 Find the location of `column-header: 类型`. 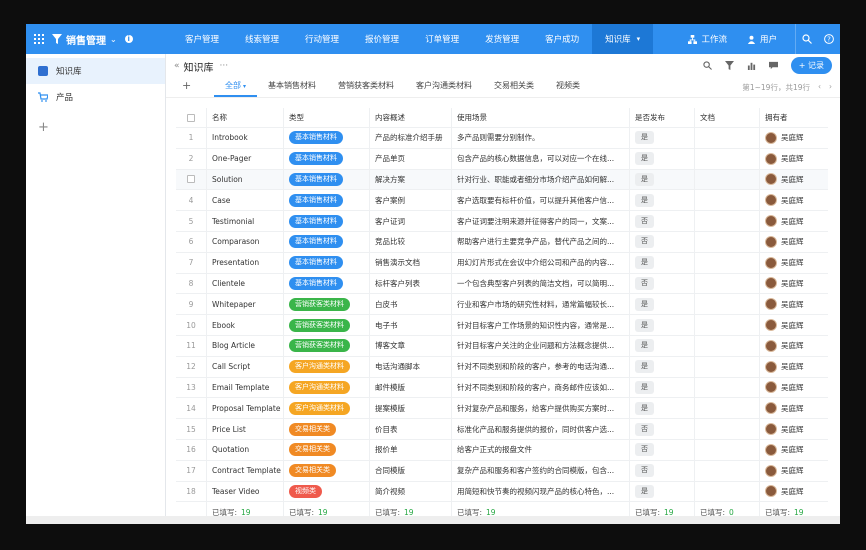

column-header: 类型 is located at coordinates (327, 117).